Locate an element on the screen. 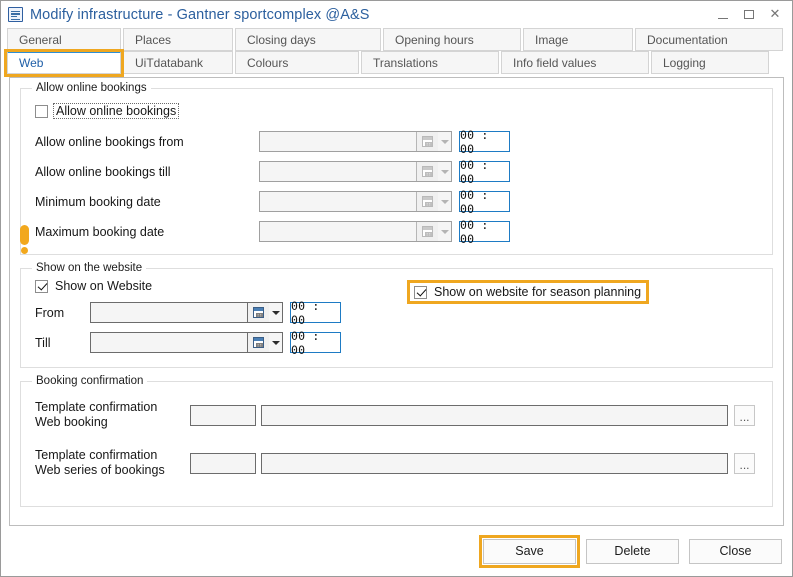 The width and height of the screenshot is (793, 577). minimum-booking-date-text is located at coordinates (338, 201).